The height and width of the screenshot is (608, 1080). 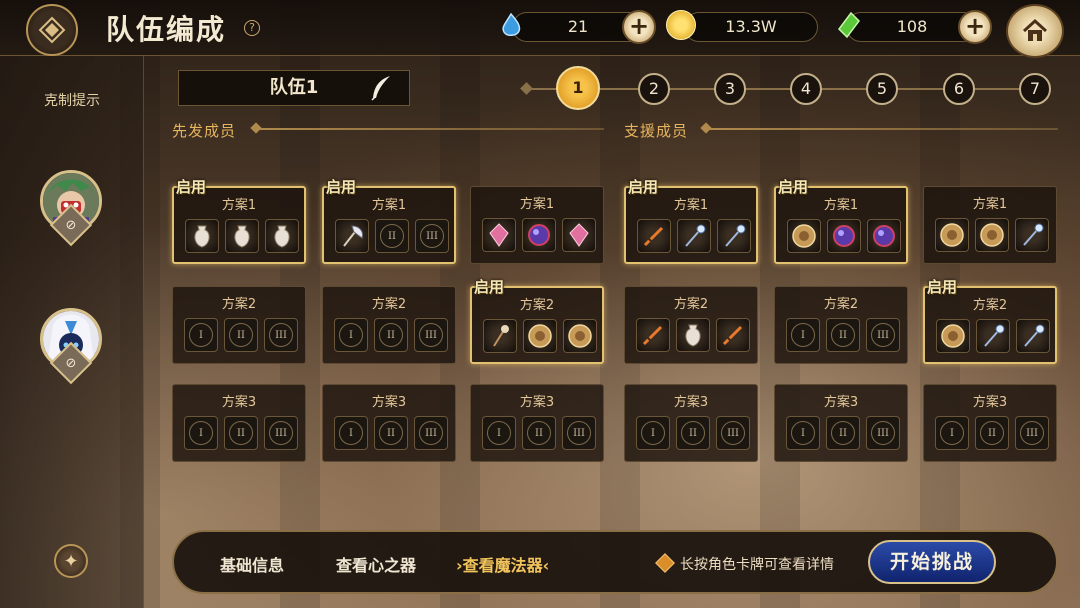 What do you see at coordinates (252, 28) in the screenshot?
I see `help-icon: ?` at bounding box center [252, 28].